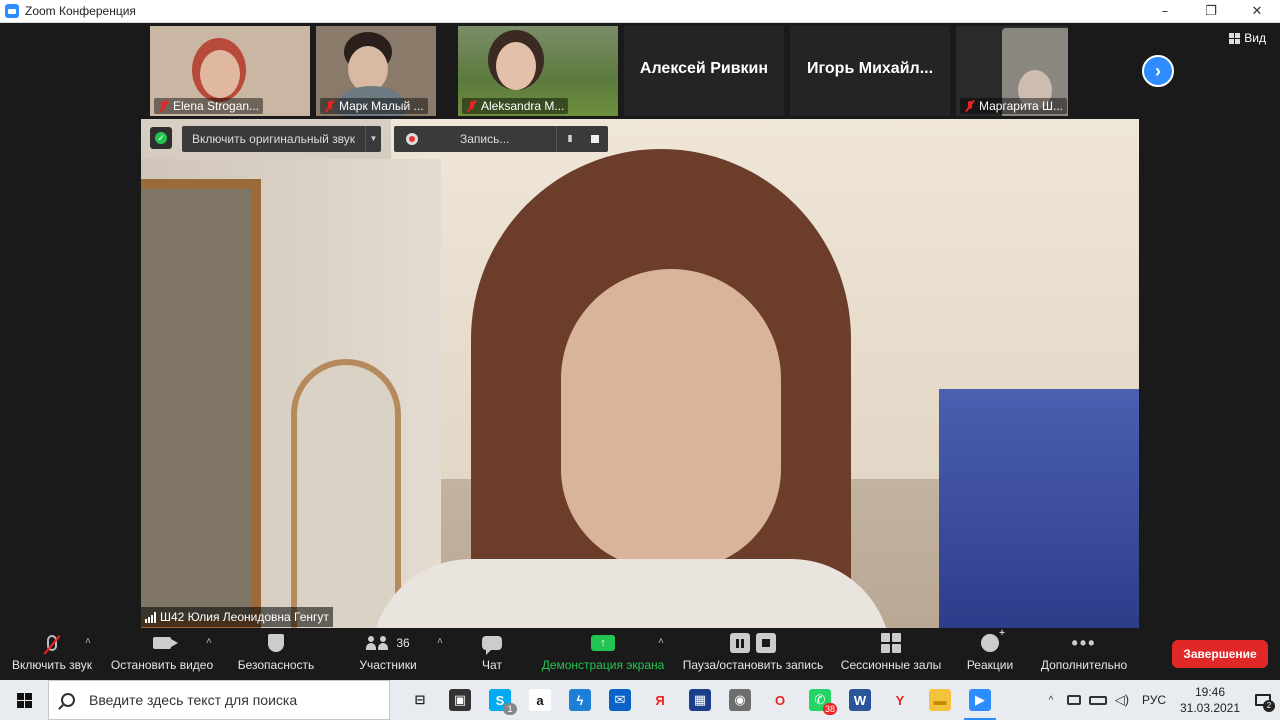 The image size is (1280, 720). What do you see at coordinates (1235, 38) in the screenshot?
I see `grid-icon` at bounding box center [1235, 38].